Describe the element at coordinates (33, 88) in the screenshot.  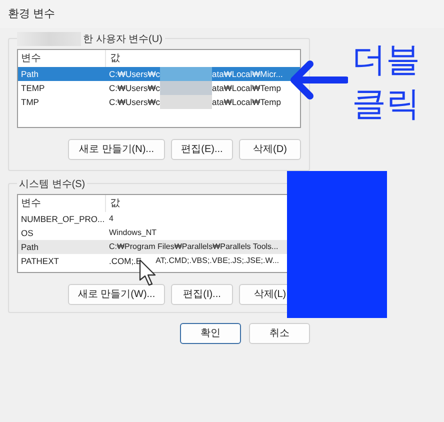
I see `table-cell-text: TEMP` at that location.